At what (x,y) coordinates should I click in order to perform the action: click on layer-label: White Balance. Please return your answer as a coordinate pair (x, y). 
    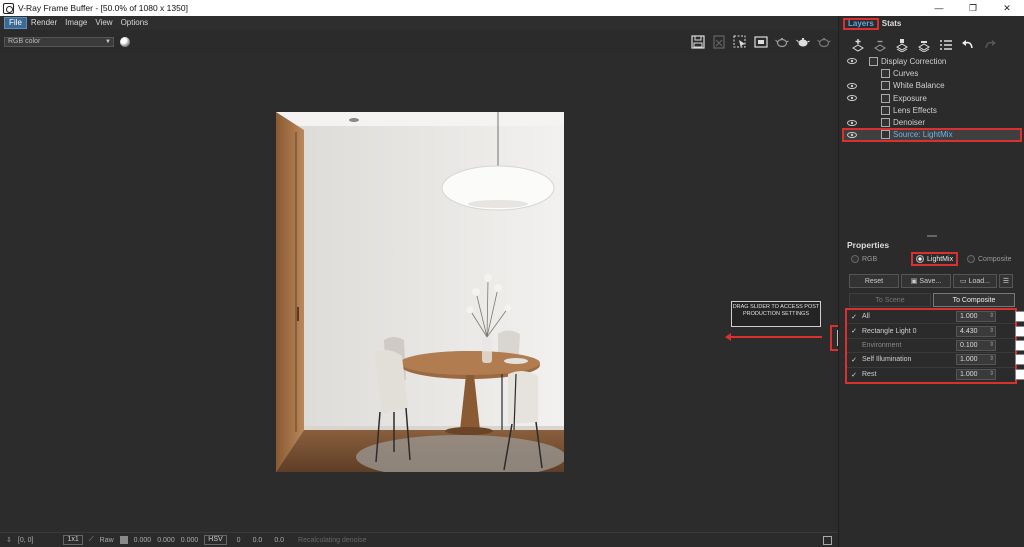
    Looking at the image, I should click on (919, 86).